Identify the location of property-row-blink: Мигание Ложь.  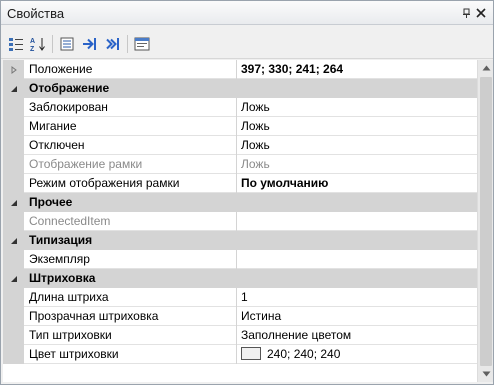
(240, 126).